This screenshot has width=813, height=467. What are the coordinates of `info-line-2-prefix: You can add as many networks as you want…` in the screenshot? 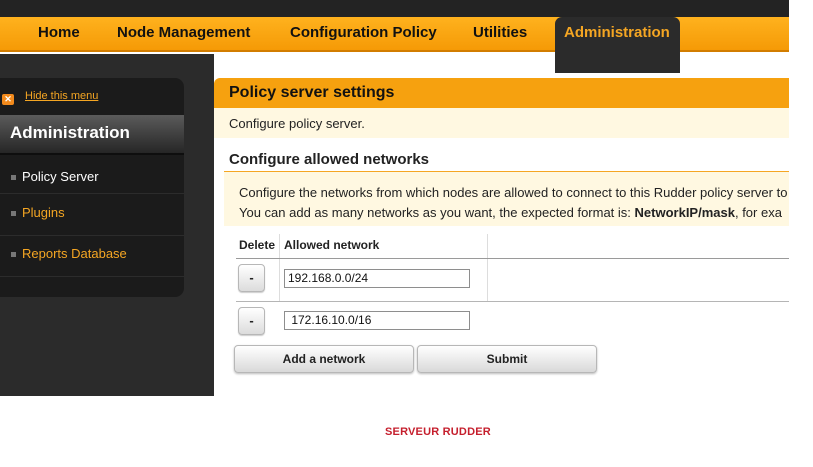 It's located at (437, 212).